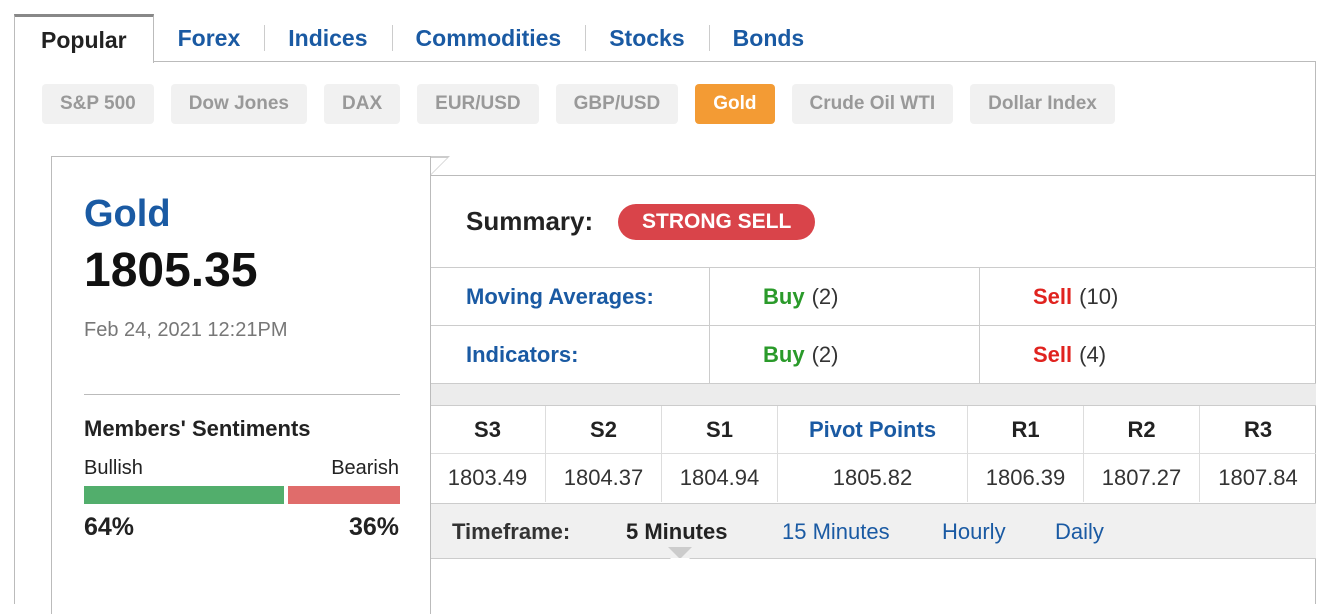  What do you see at coordinates (209, 38) in the screenshot?
I see `tab-forex: Forex` at bounding box center [209, 38].